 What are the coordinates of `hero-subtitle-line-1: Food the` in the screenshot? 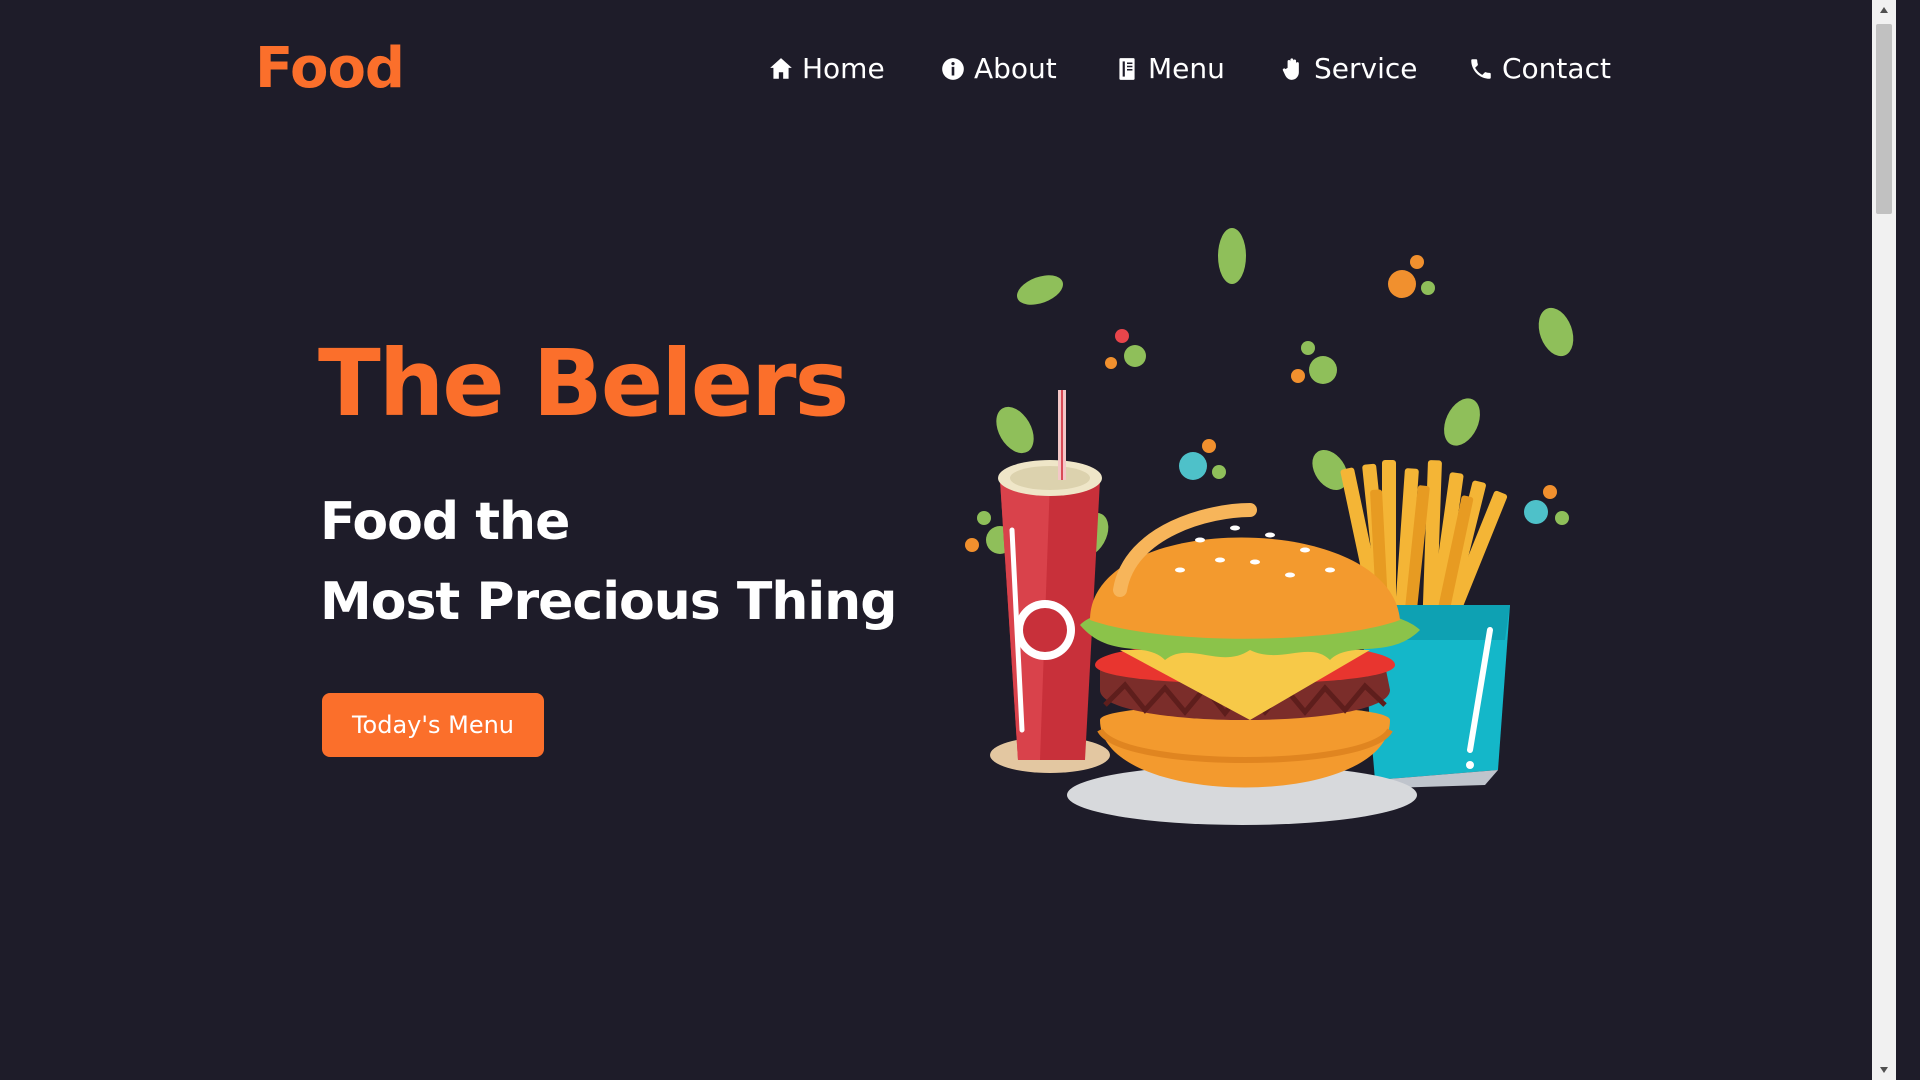 It's located at (445, 522).